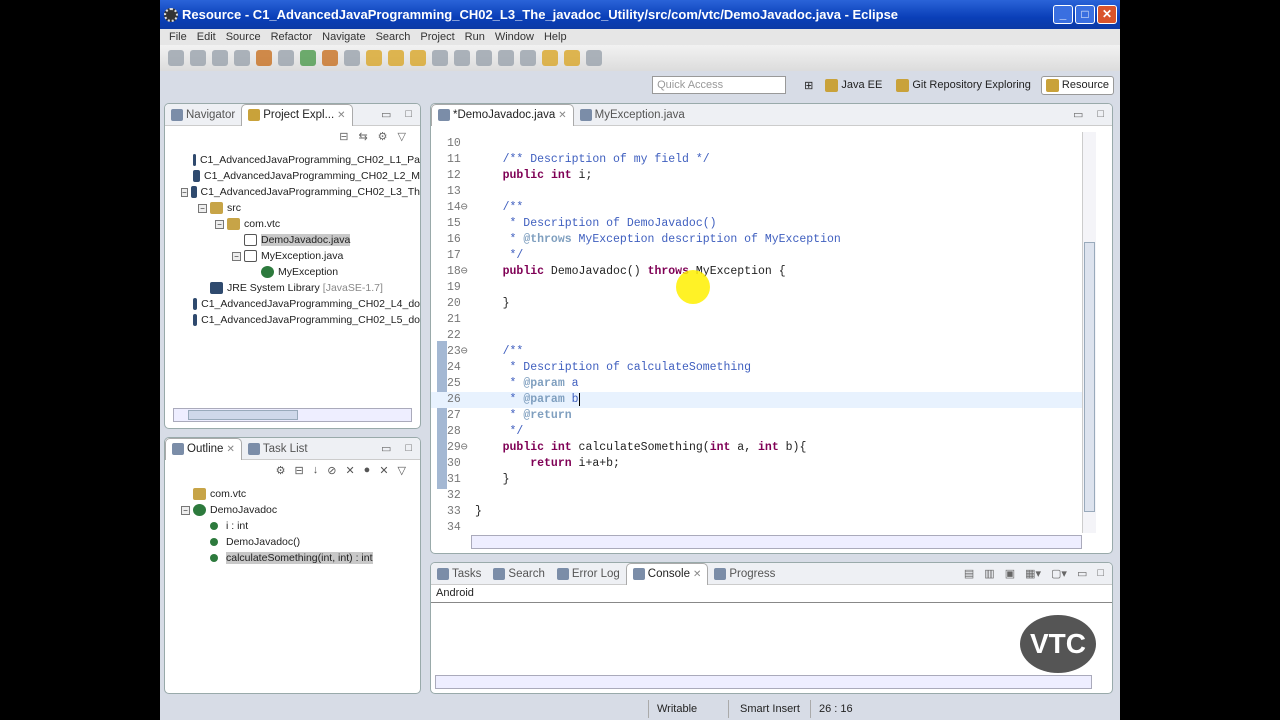 The image size is (1280, 720). What do you see at coordinates (243, 37) in the screenshot?
I see `menu-source: Source` at bounding box center [243, 37].